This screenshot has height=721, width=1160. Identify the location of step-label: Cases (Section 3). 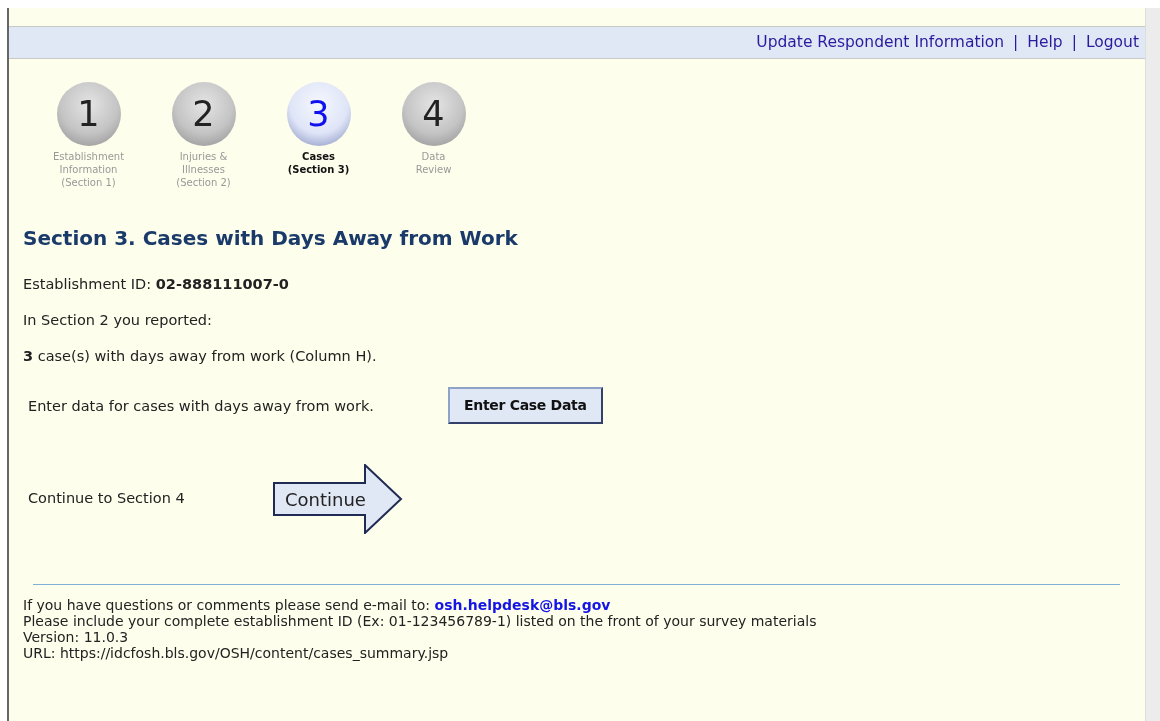
(318, 163).